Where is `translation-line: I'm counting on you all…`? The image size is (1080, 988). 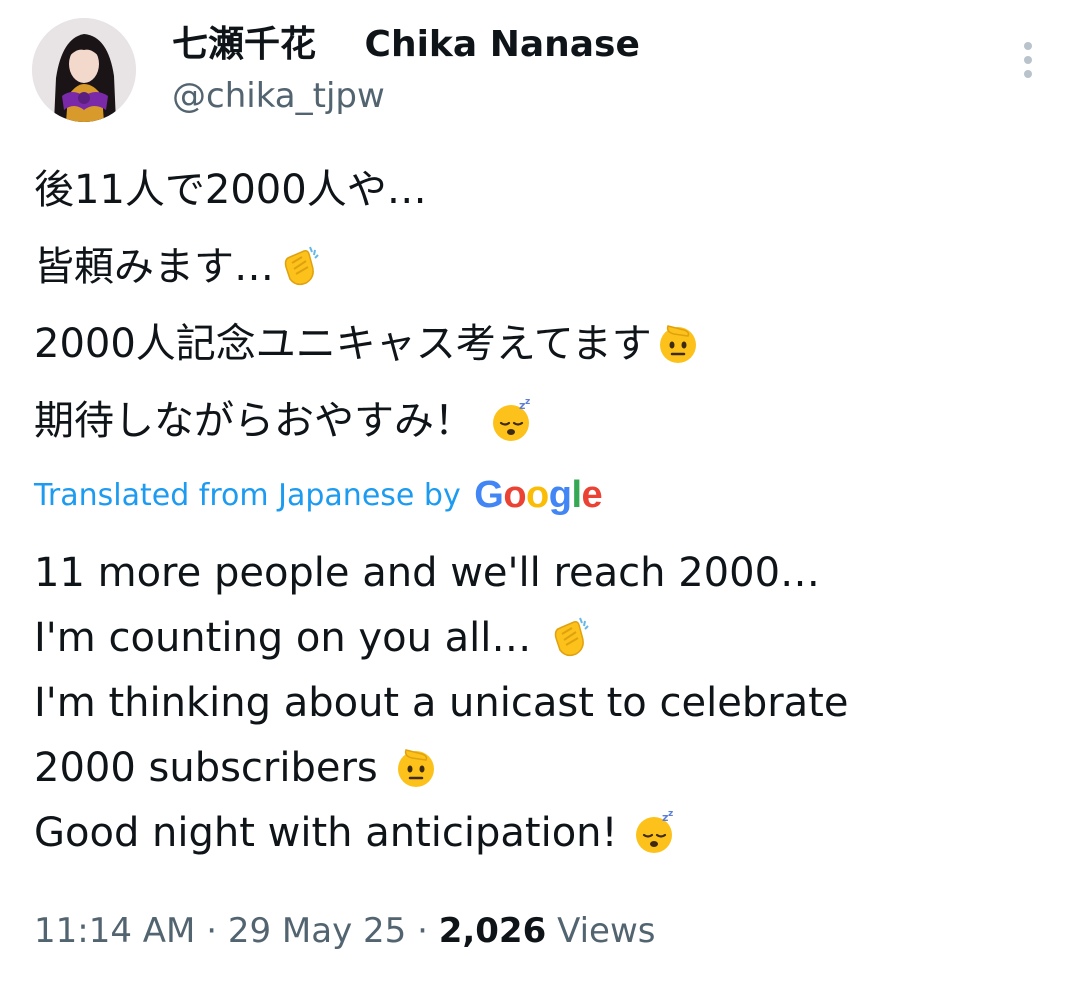 translation-line: I'm counting on you all… is located at coordinates (539, 638).